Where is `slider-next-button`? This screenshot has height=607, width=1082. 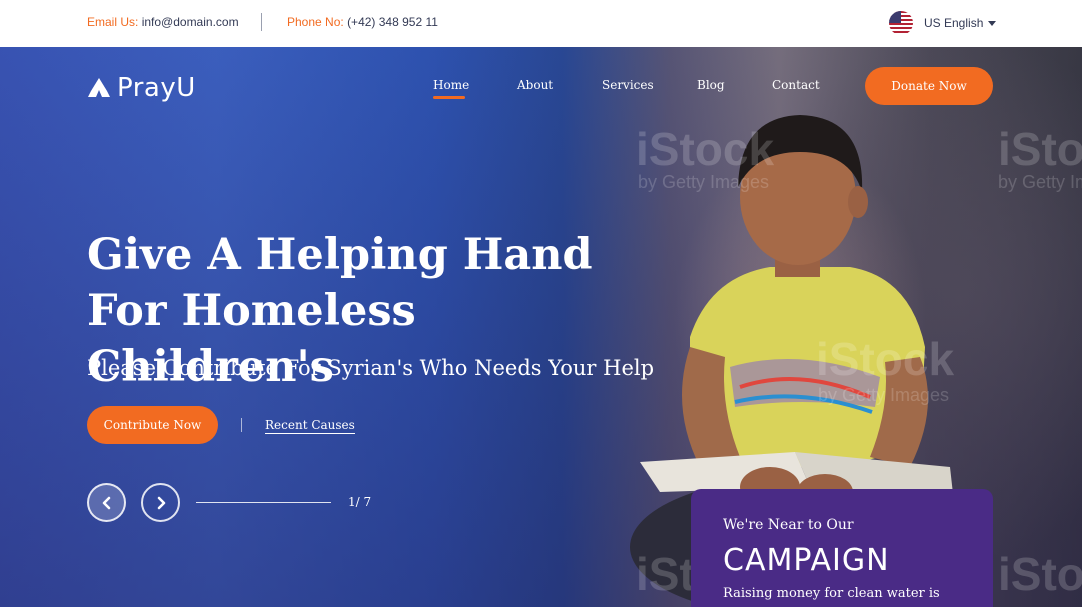 slider-next-button is located at coordinates (160, 502).